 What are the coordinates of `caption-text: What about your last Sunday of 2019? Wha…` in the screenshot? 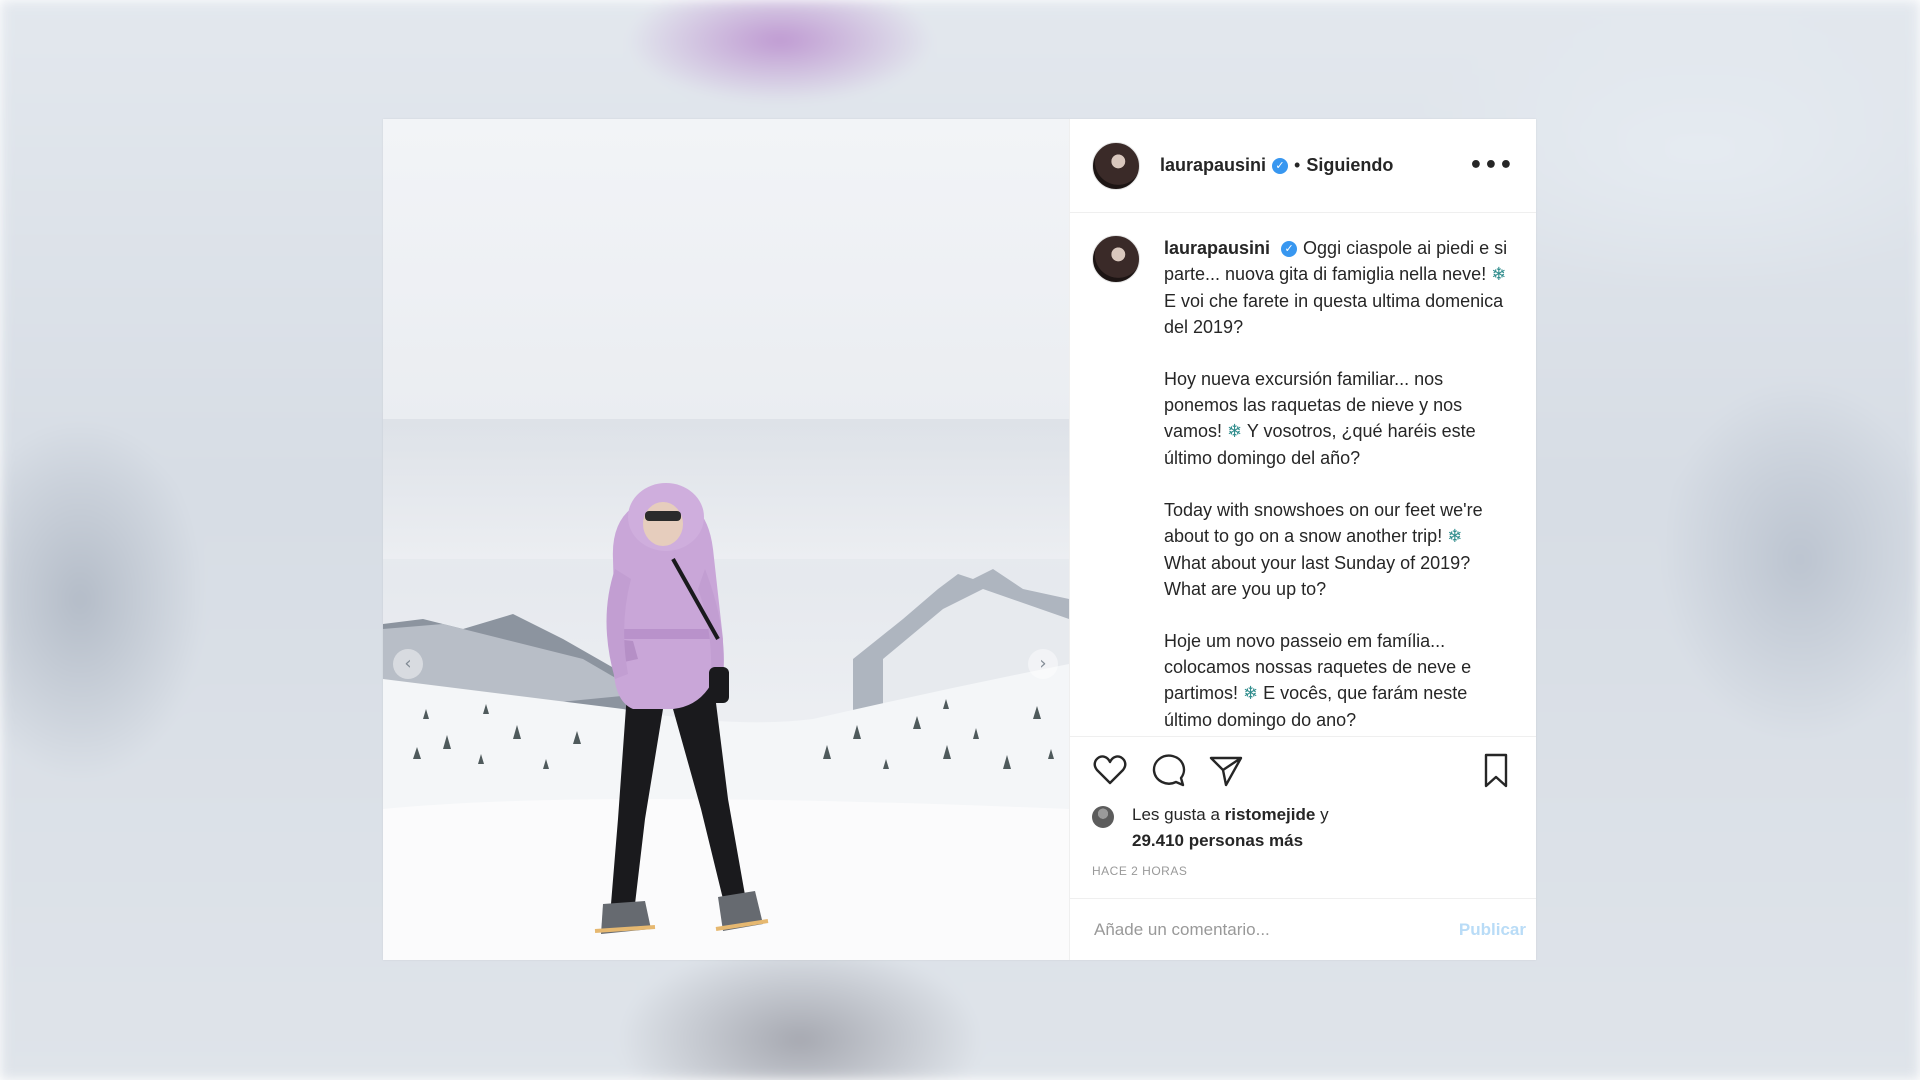 It's located at (1317, 576).